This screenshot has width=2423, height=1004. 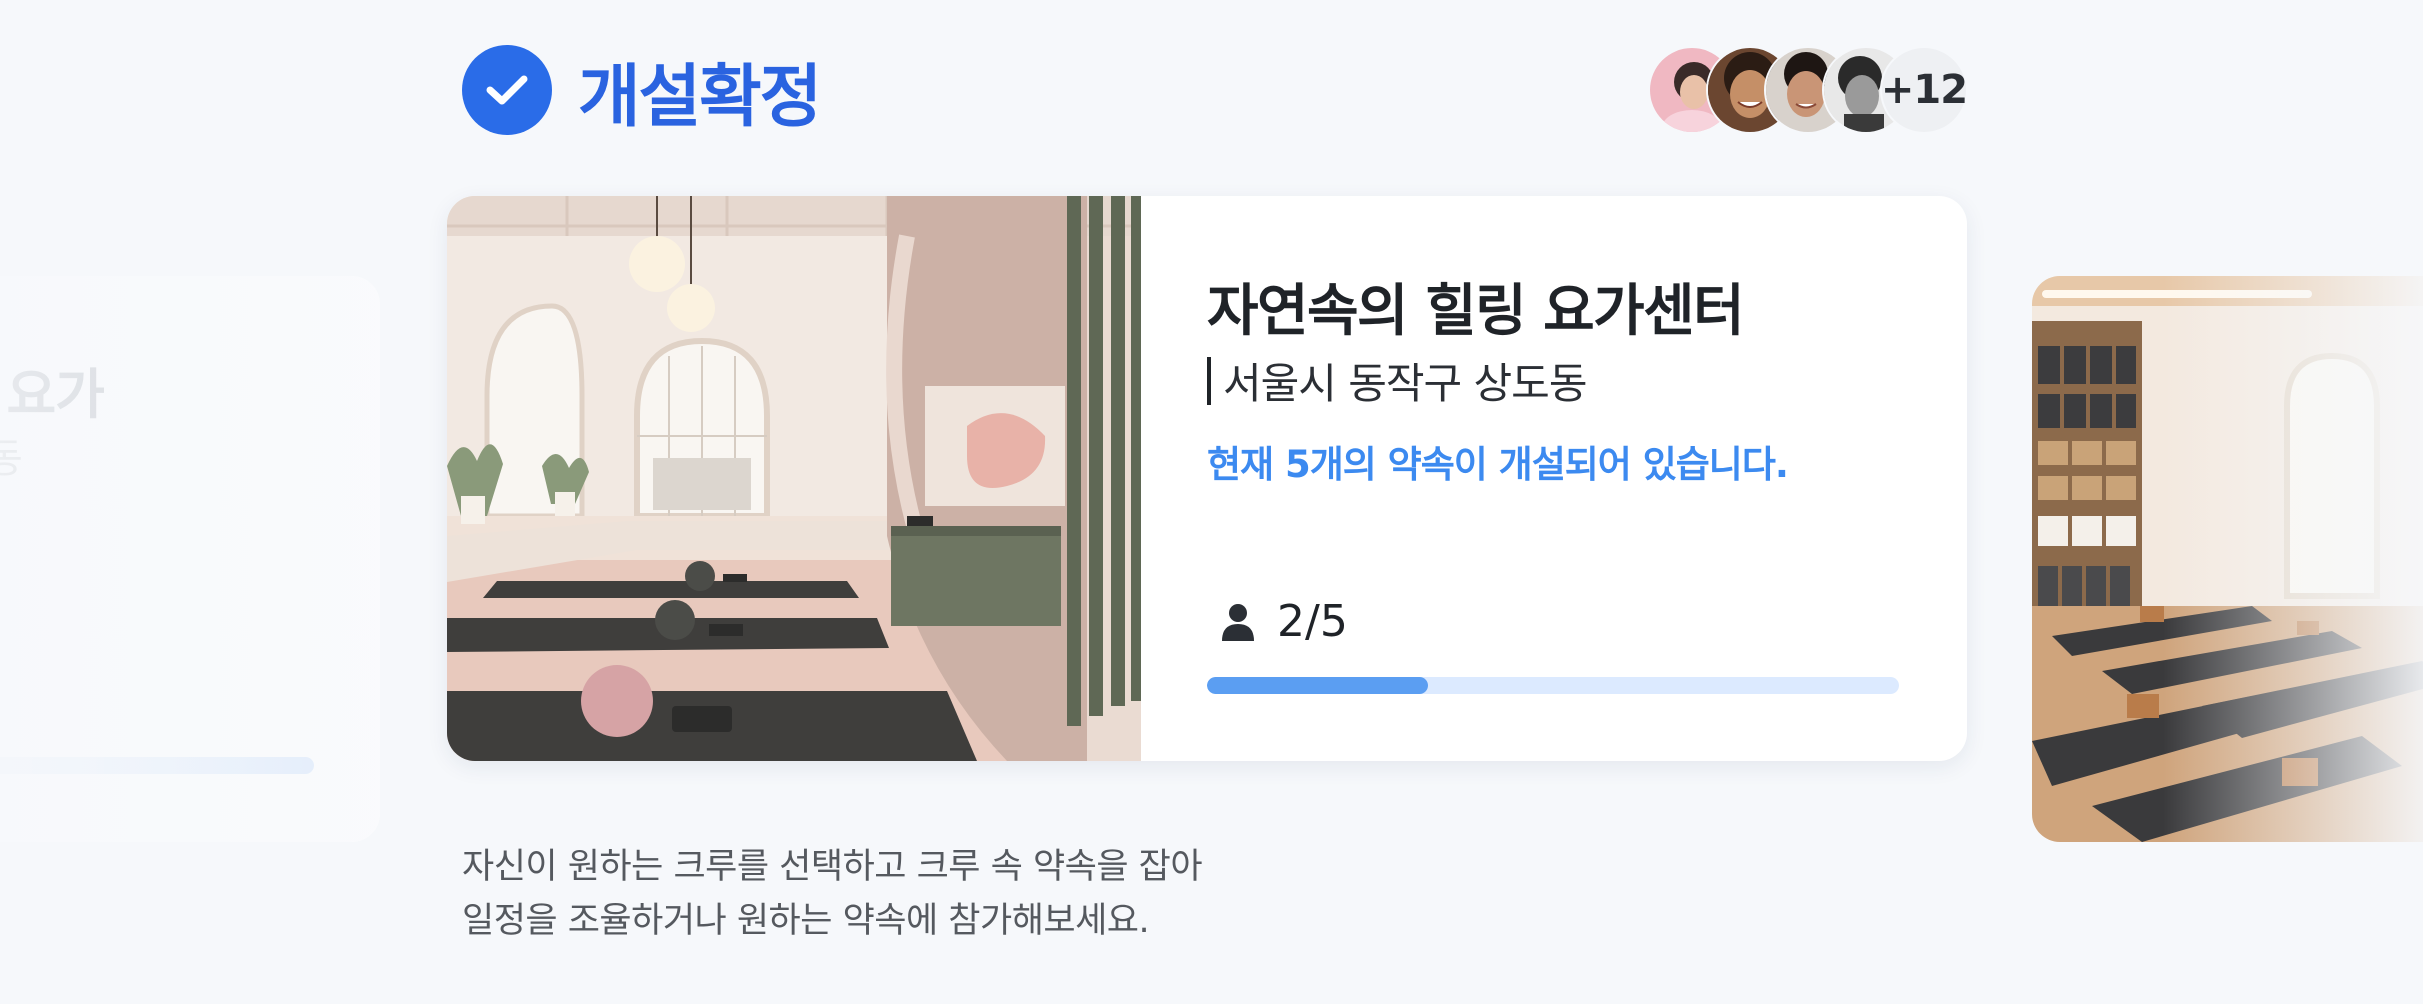 What do you see at coordinates (1209, 380) in the screenshot?
I see `location-divider` at bounding box center [1209, 380].